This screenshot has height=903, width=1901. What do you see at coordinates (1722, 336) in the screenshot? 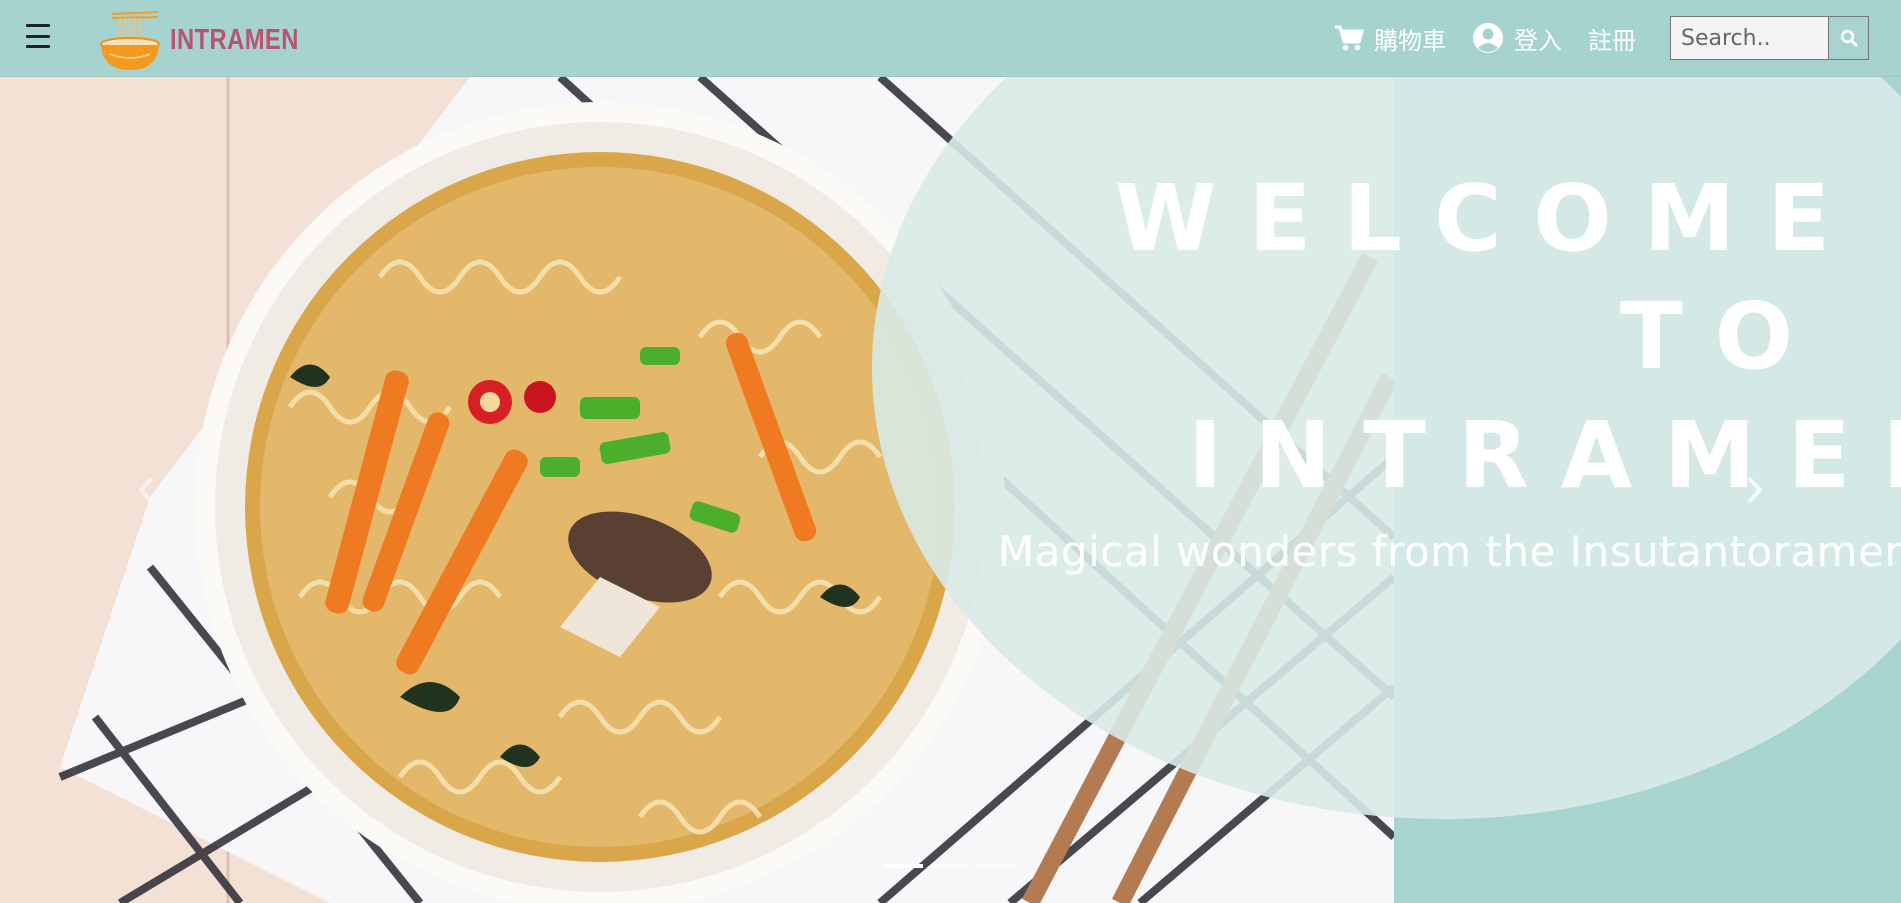
I see `hero-heading-line2: TO` at bounding box center [1722, 336].